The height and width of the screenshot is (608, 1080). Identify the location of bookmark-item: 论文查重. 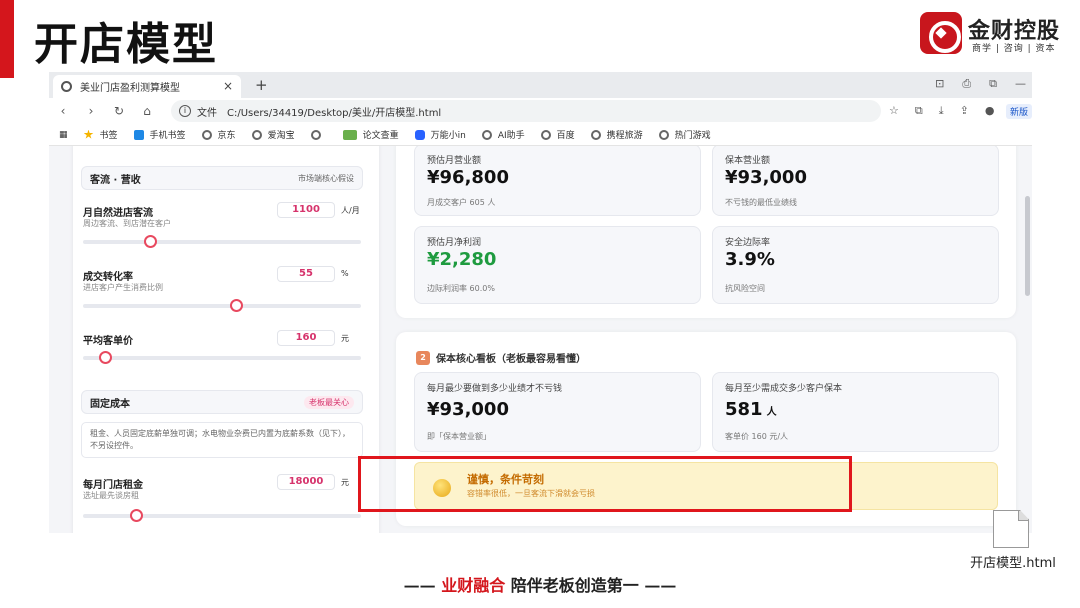
(370, 134).